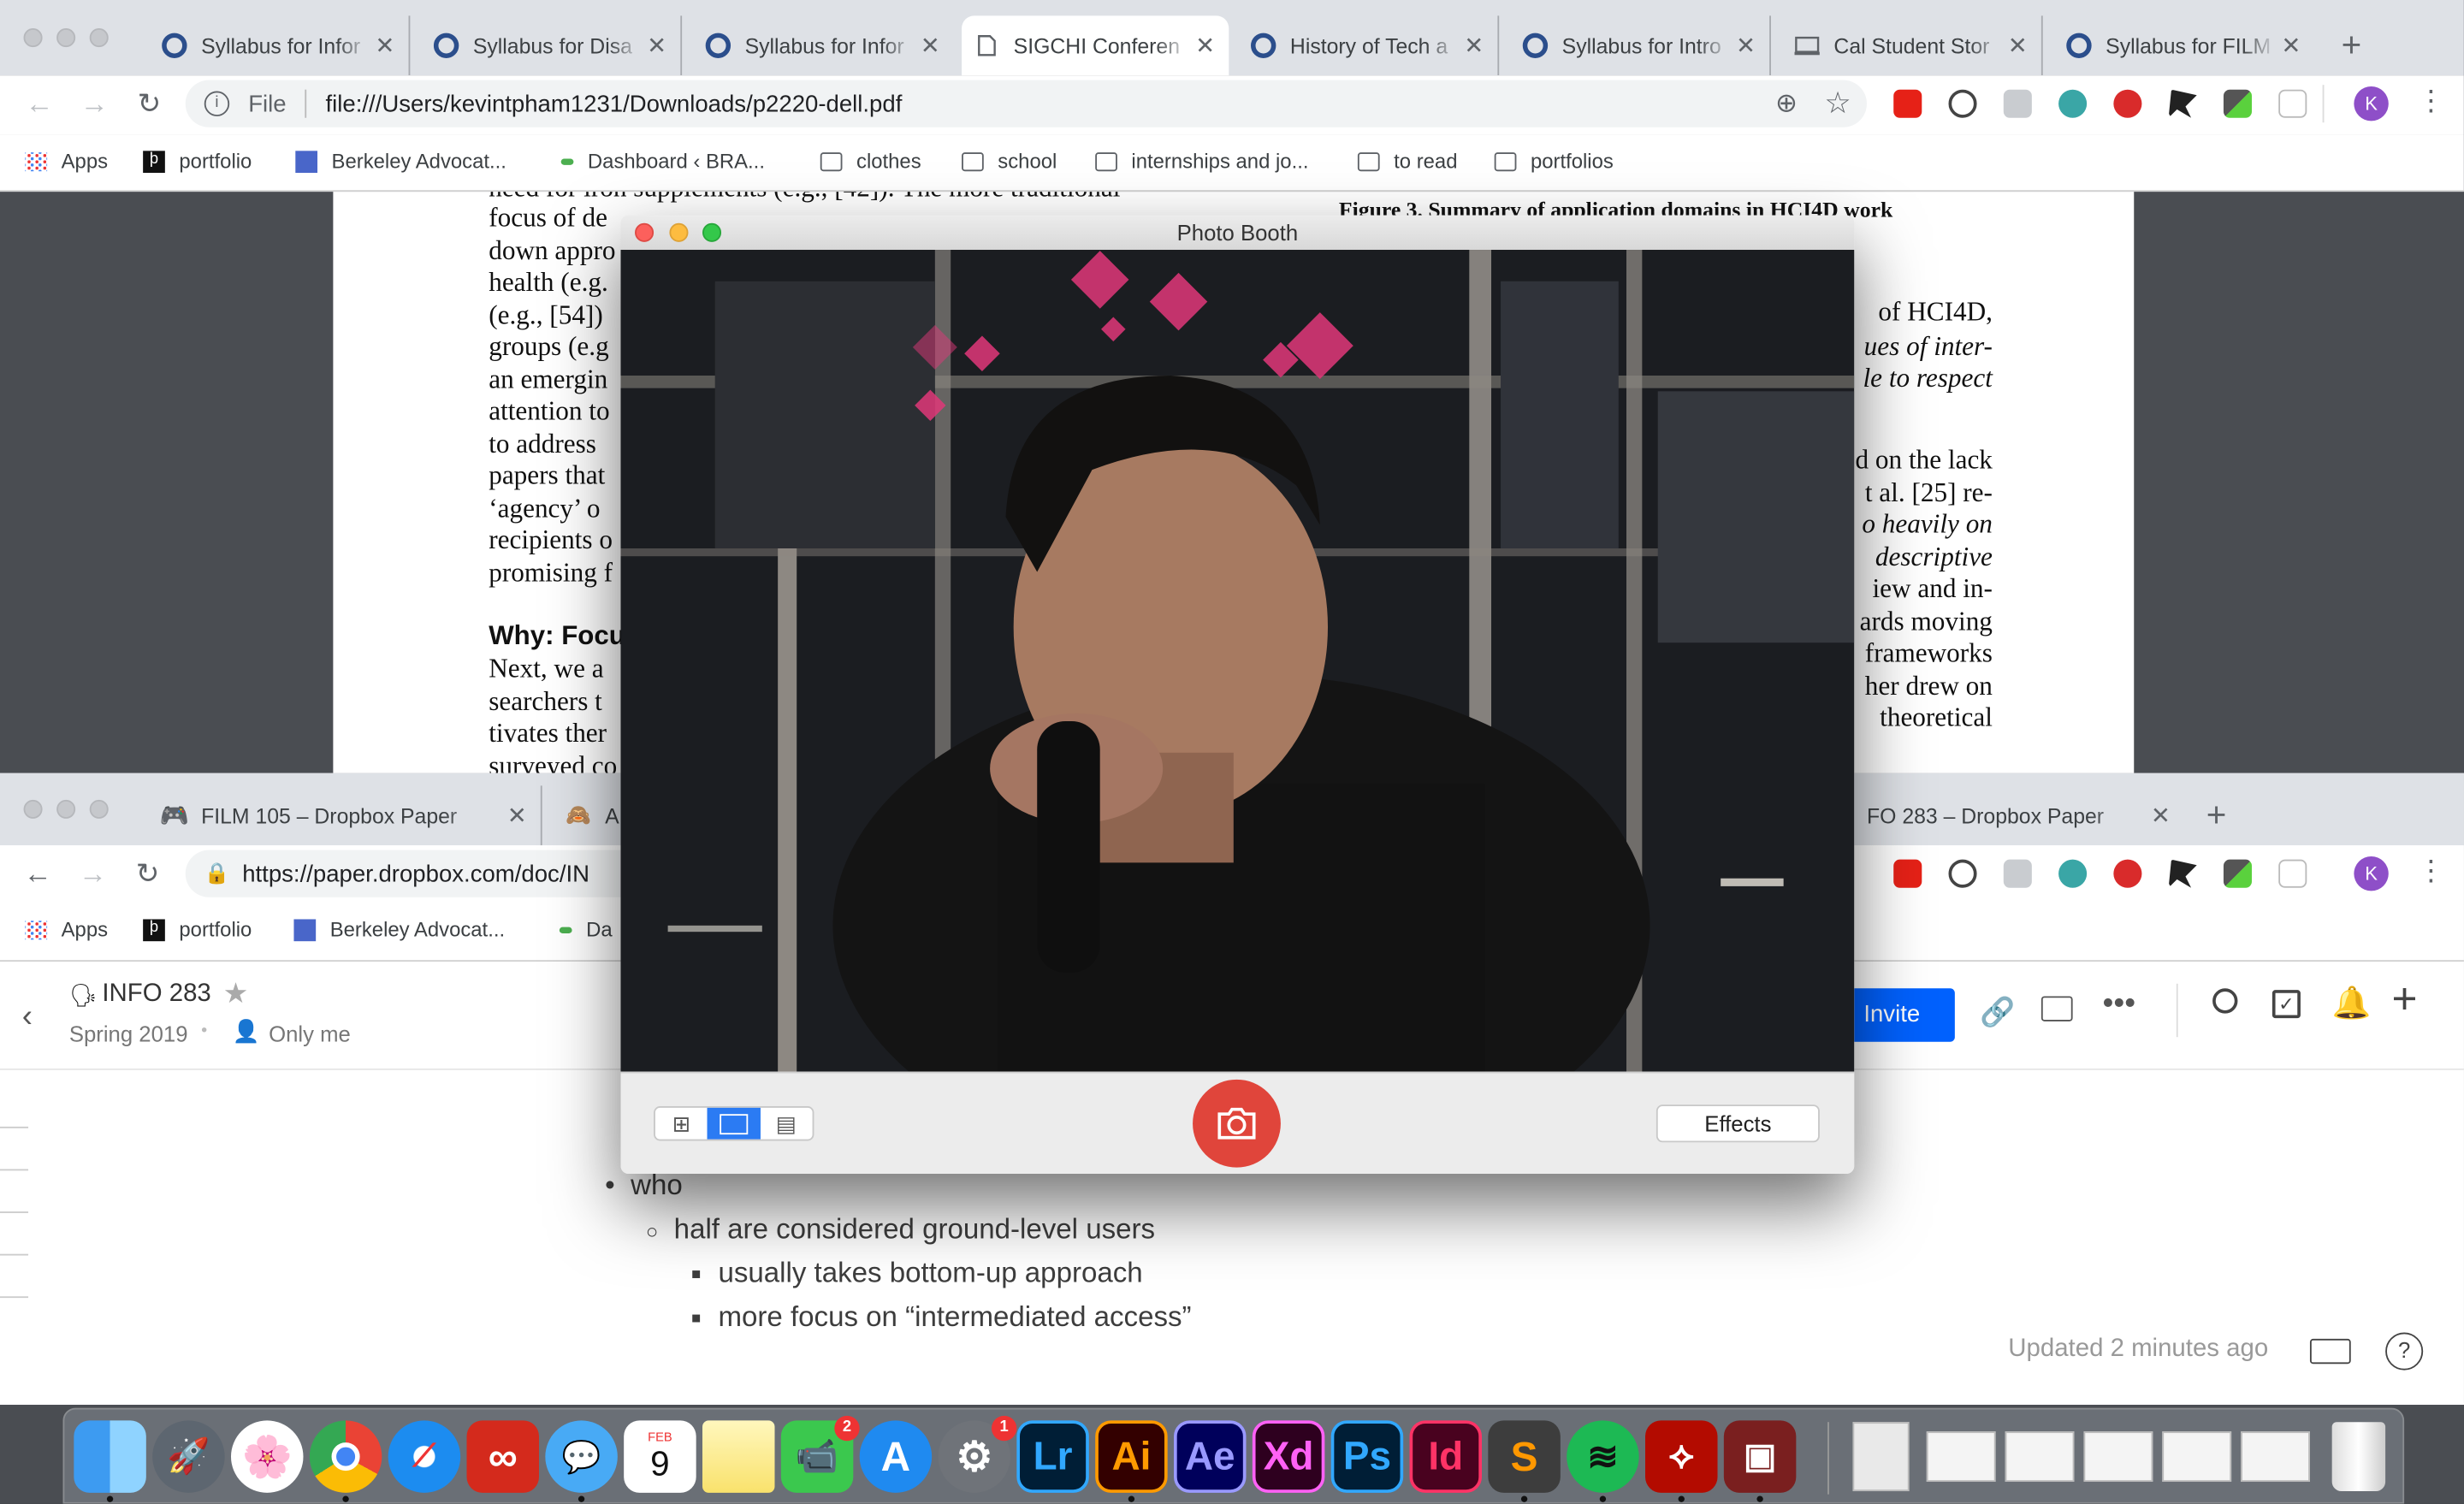 This screenshot has width=2464, height=1504. I want to click on back-chevron-icon: ‹, so click(27, 1017).